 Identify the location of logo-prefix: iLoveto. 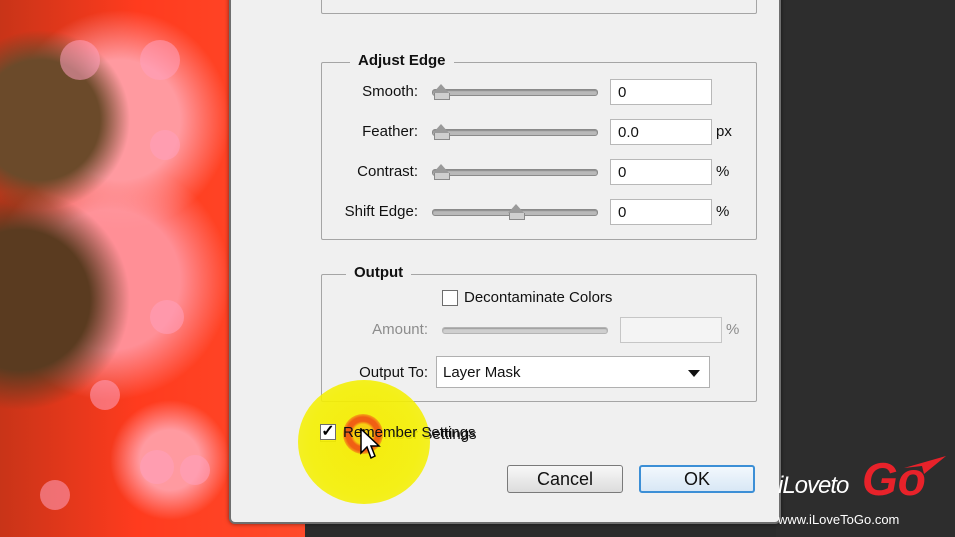
(813, 485).